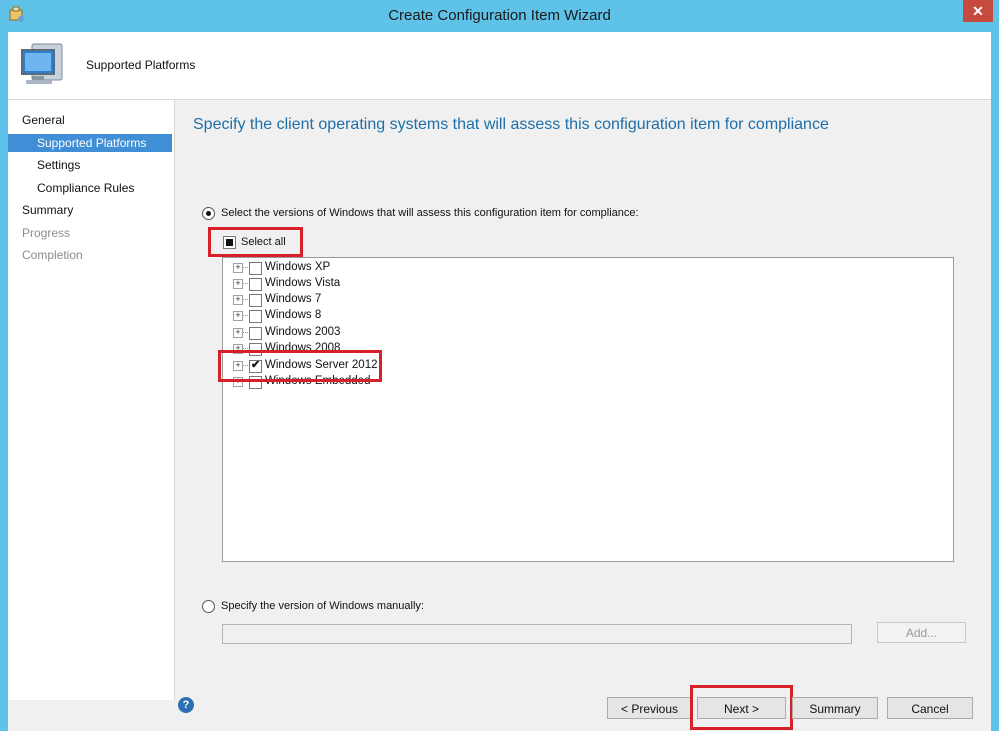  I want to click on tree-label: Windows 7, so click(293, 299).